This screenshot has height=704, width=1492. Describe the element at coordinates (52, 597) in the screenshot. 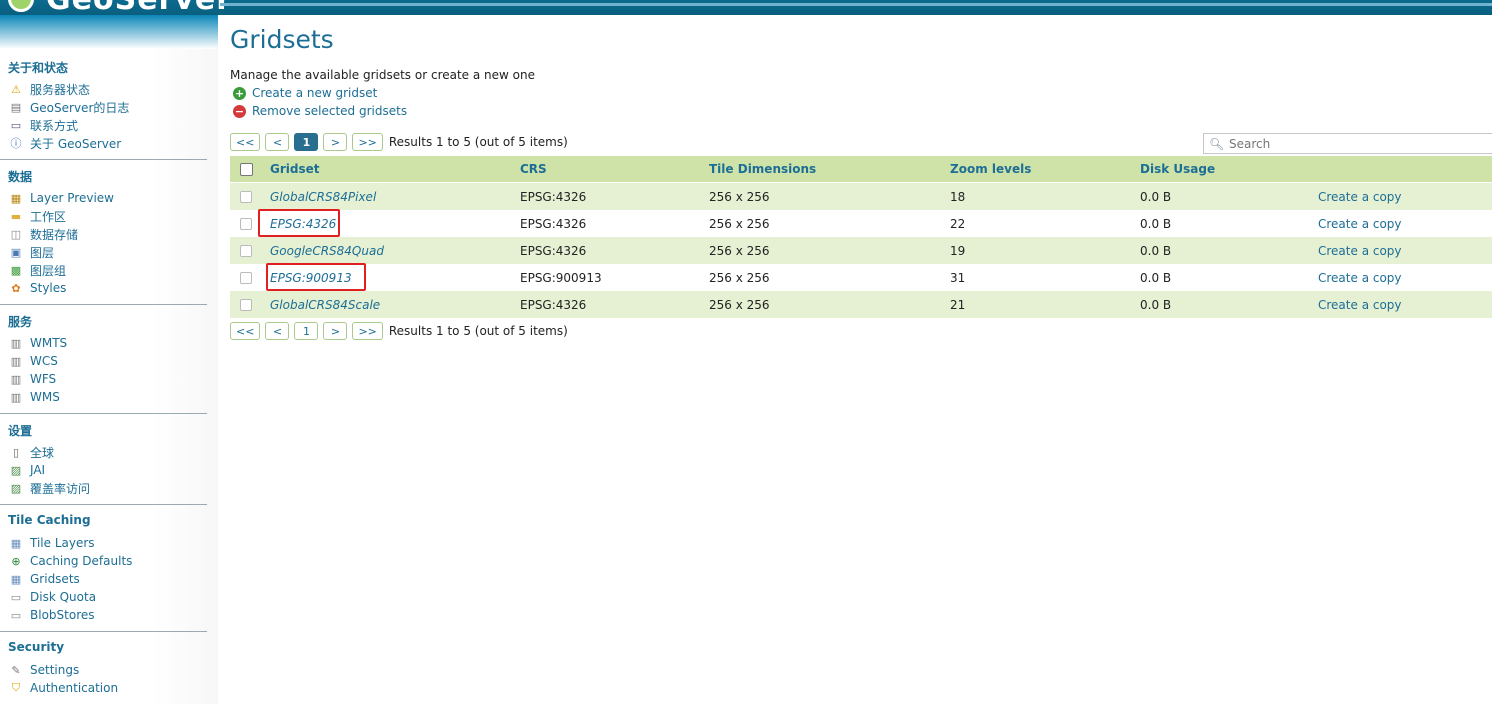

I see `sidebar-item: ▭ Disk Quota` at that location.